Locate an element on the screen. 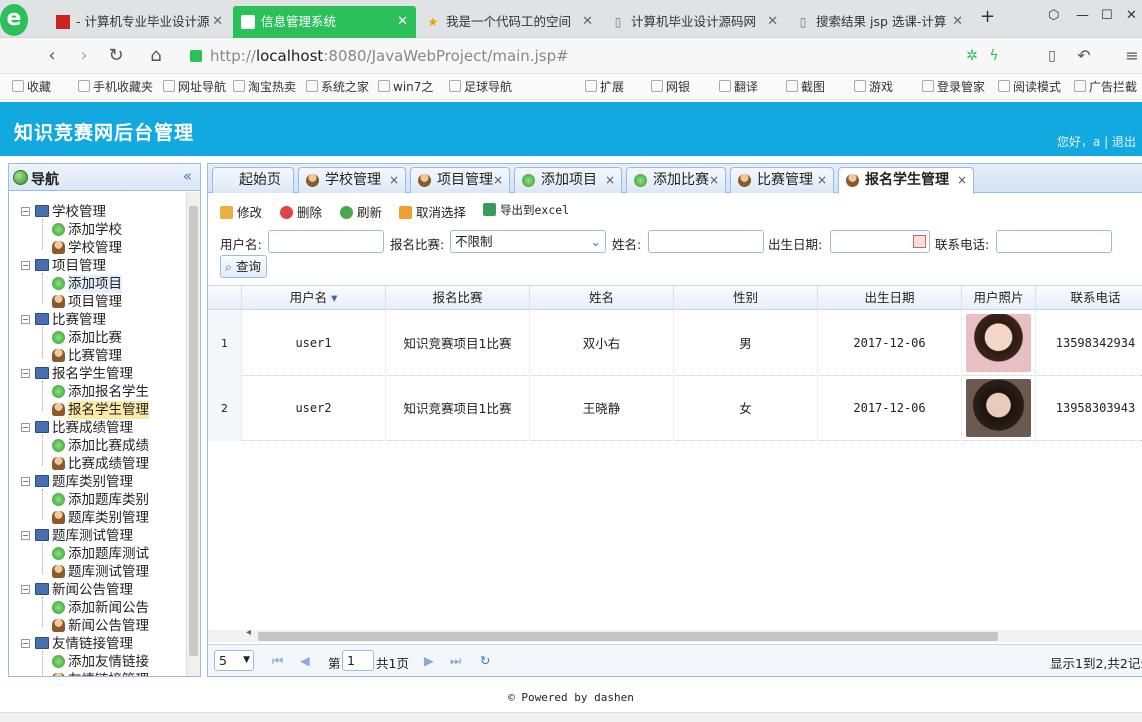 The image size is (1142, 722). tree-item: 学校管理 is located at coordinates (97, 248).